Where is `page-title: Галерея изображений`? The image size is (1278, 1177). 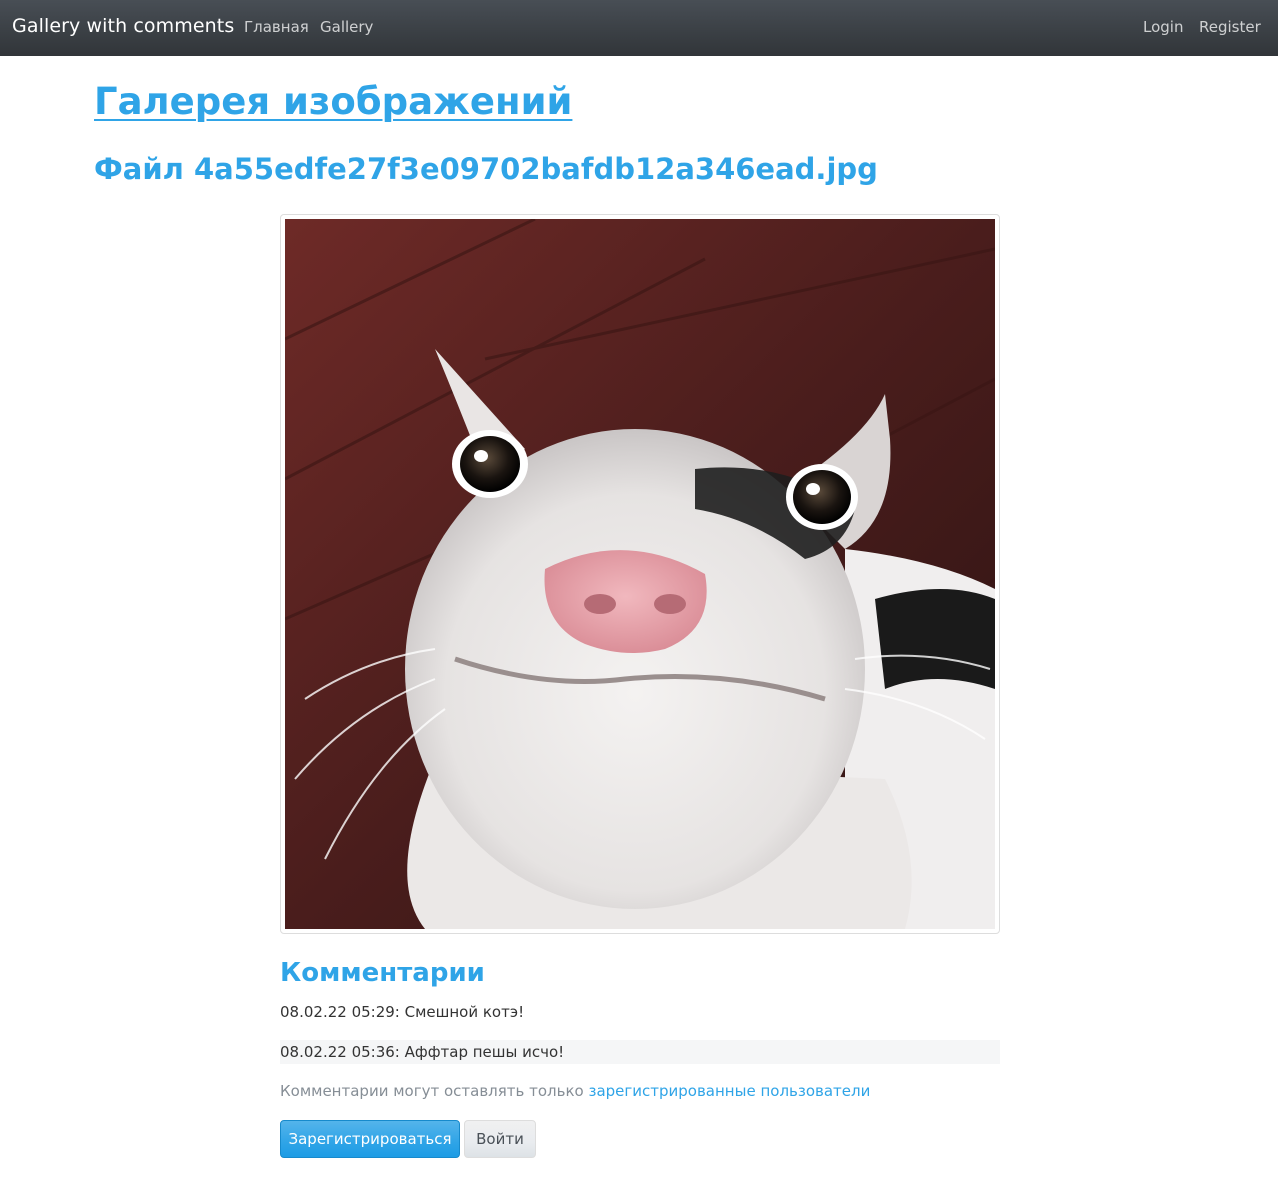
page-title: Галерея изображений is located at coordinates (333, 101).